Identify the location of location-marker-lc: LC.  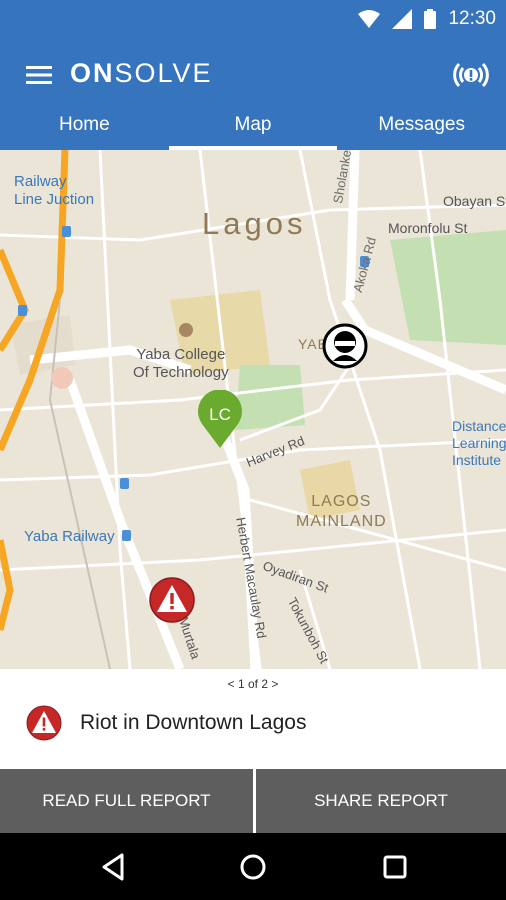
(220, 420).